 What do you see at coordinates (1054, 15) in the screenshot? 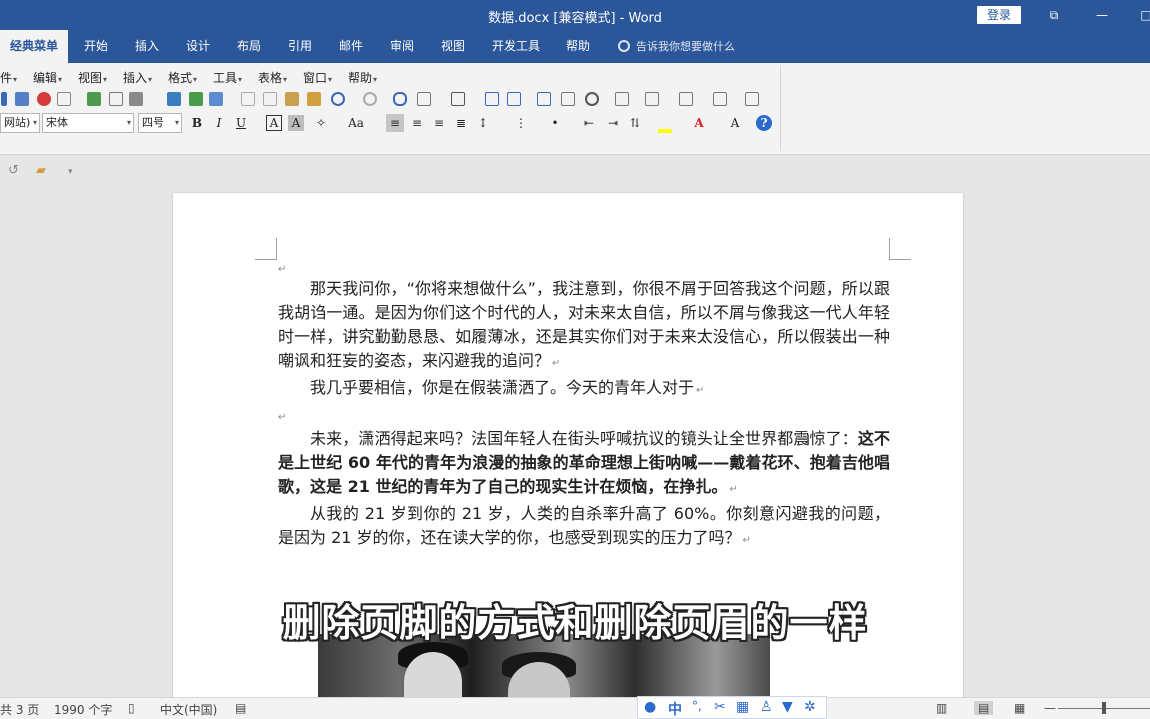
I see `ribbon-display-options-icon: ⧉` at bounding box center [1054, 15].